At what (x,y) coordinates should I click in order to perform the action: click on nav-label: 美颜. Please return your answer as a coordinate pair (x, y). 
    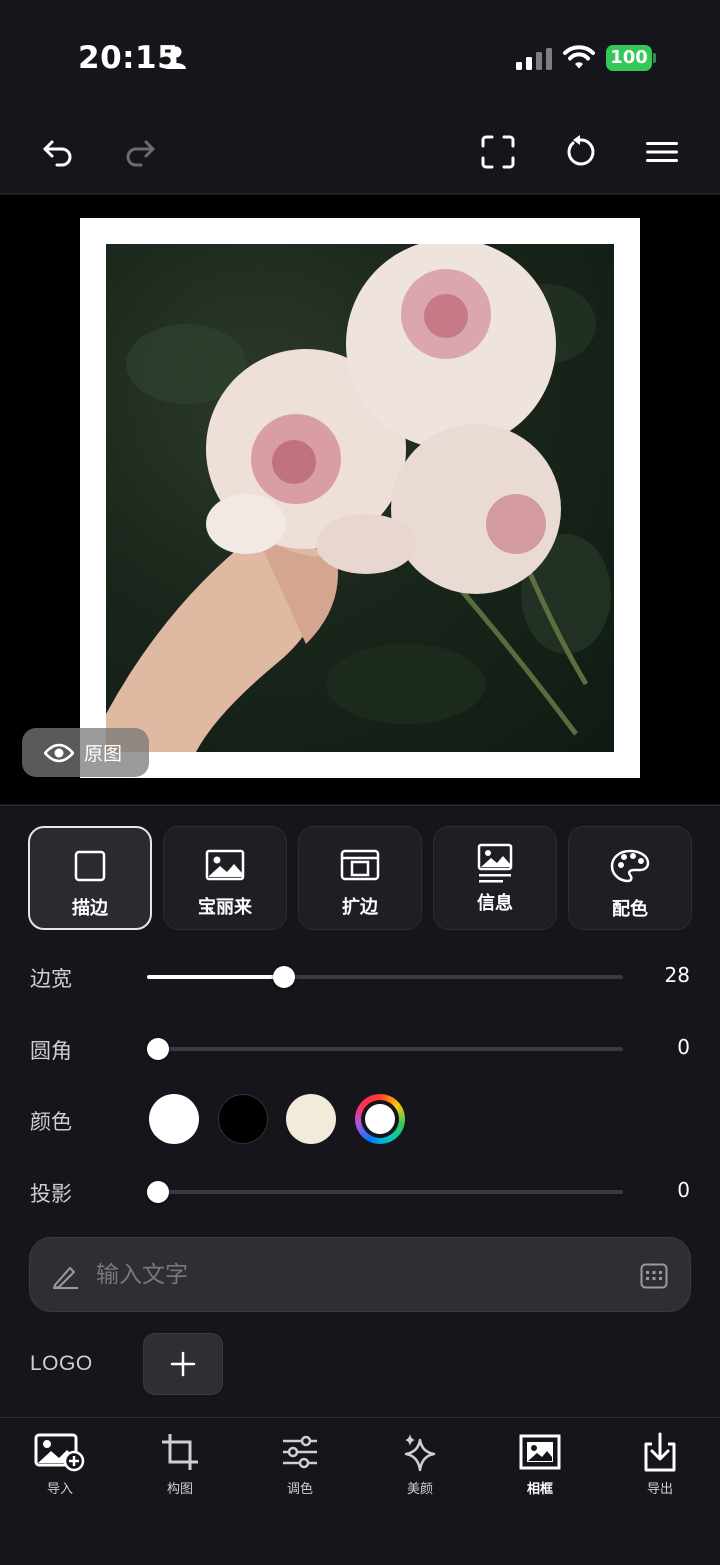
    Looking at the image, I should click on (419, 1489).